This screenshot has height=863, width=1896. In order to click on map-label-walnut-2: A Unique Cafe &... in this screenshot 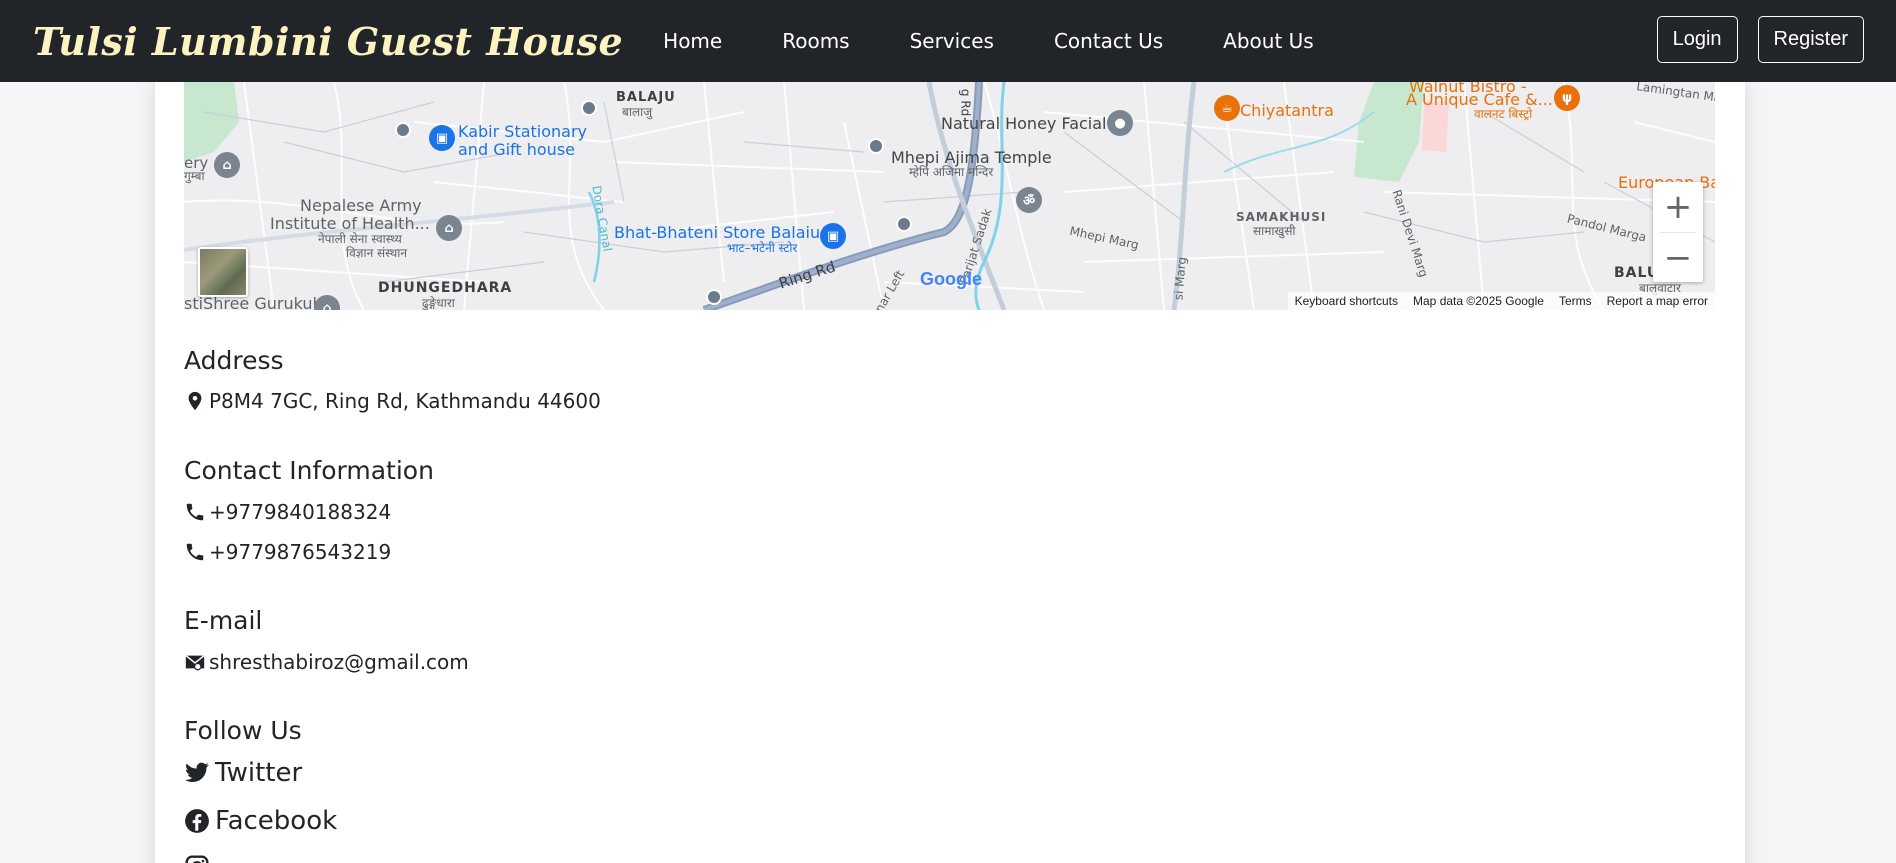, I will do `click(1479, 99)`.